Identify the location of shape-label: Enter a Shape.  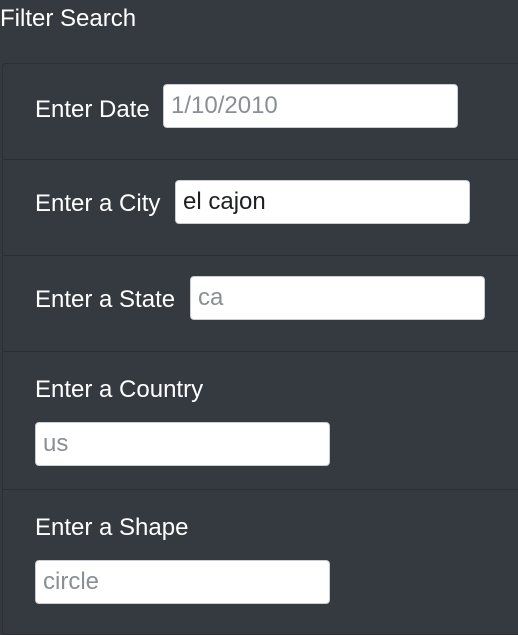
(112, 527).